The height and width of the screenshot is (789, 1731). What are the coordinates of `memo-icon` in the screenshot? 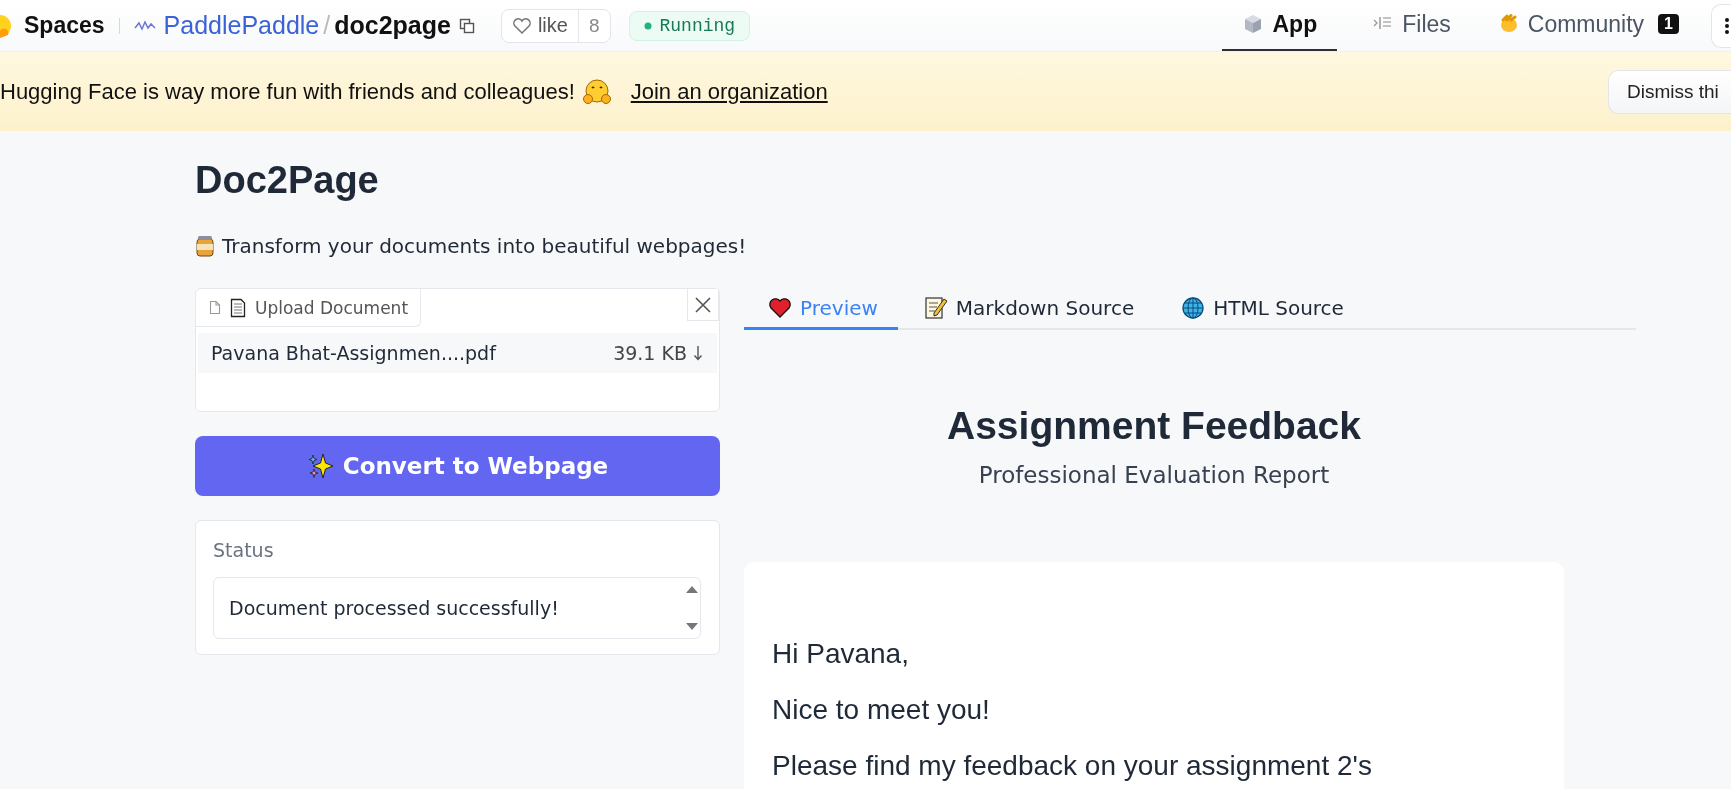 It's located at (935, 307).